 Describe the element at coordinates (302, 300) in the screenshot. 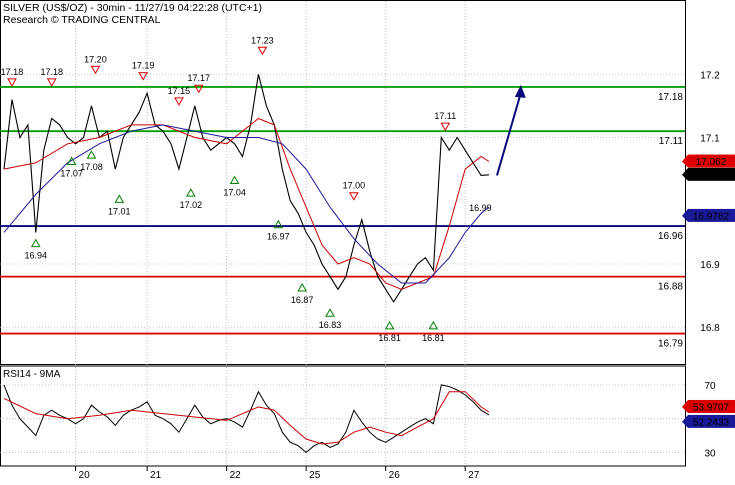

I see `support-label: 16.87` at that location.